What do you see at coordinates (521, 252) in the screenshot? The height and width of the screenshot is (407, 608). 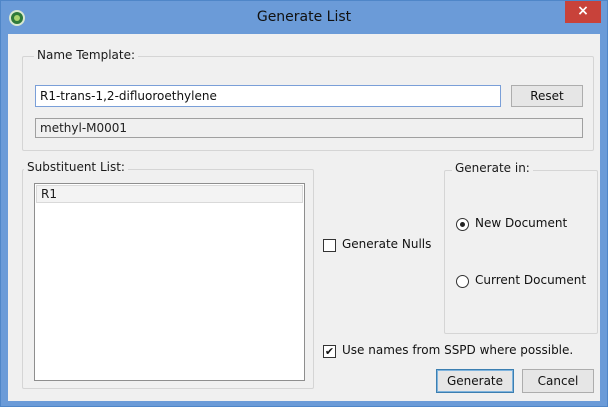 I see `generate-in-group` at bounding box center [521, 252].